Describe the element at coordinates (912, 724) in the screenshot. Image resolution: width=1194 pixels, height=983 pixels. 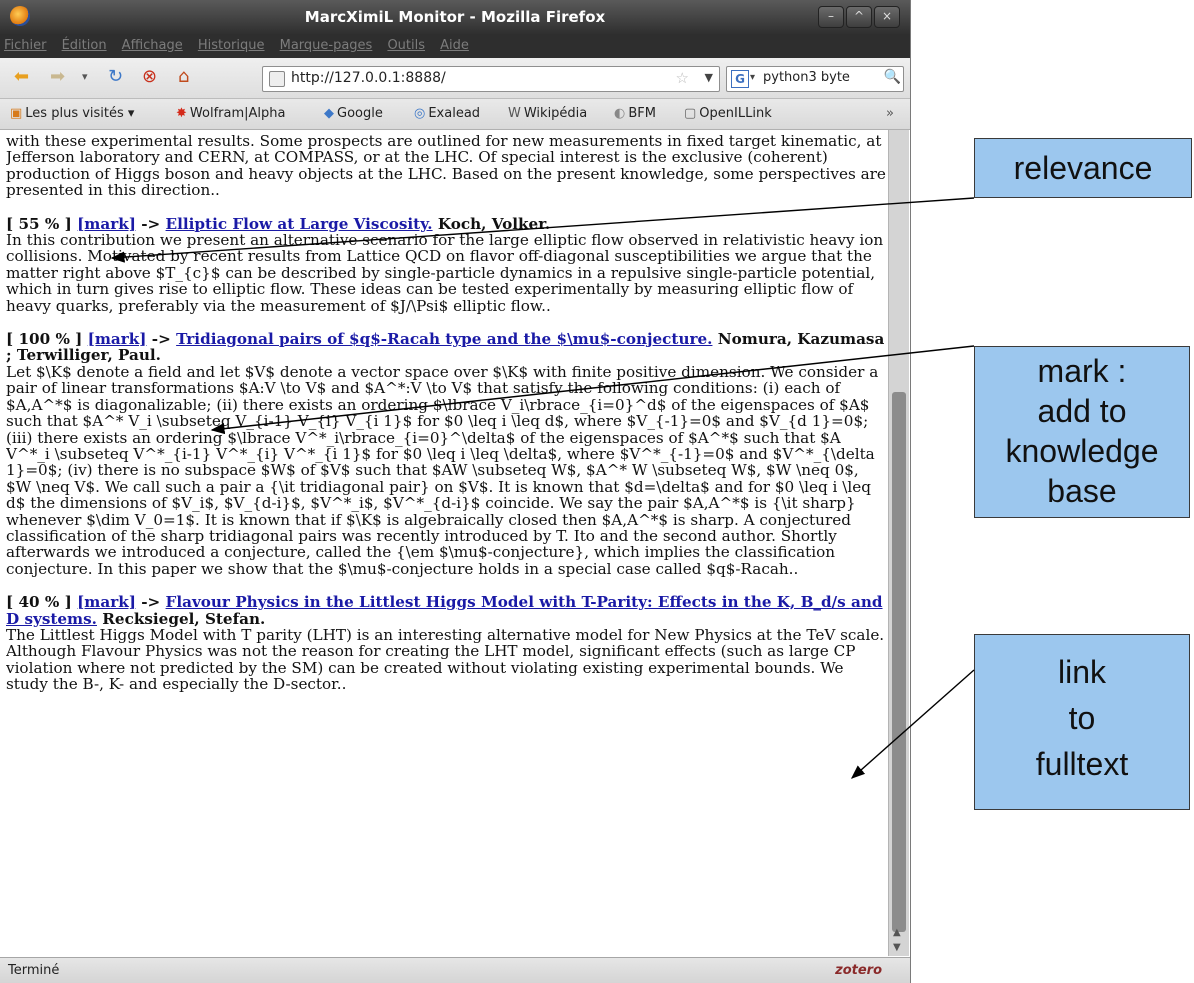
I see `fulltext-arrow` at that location.